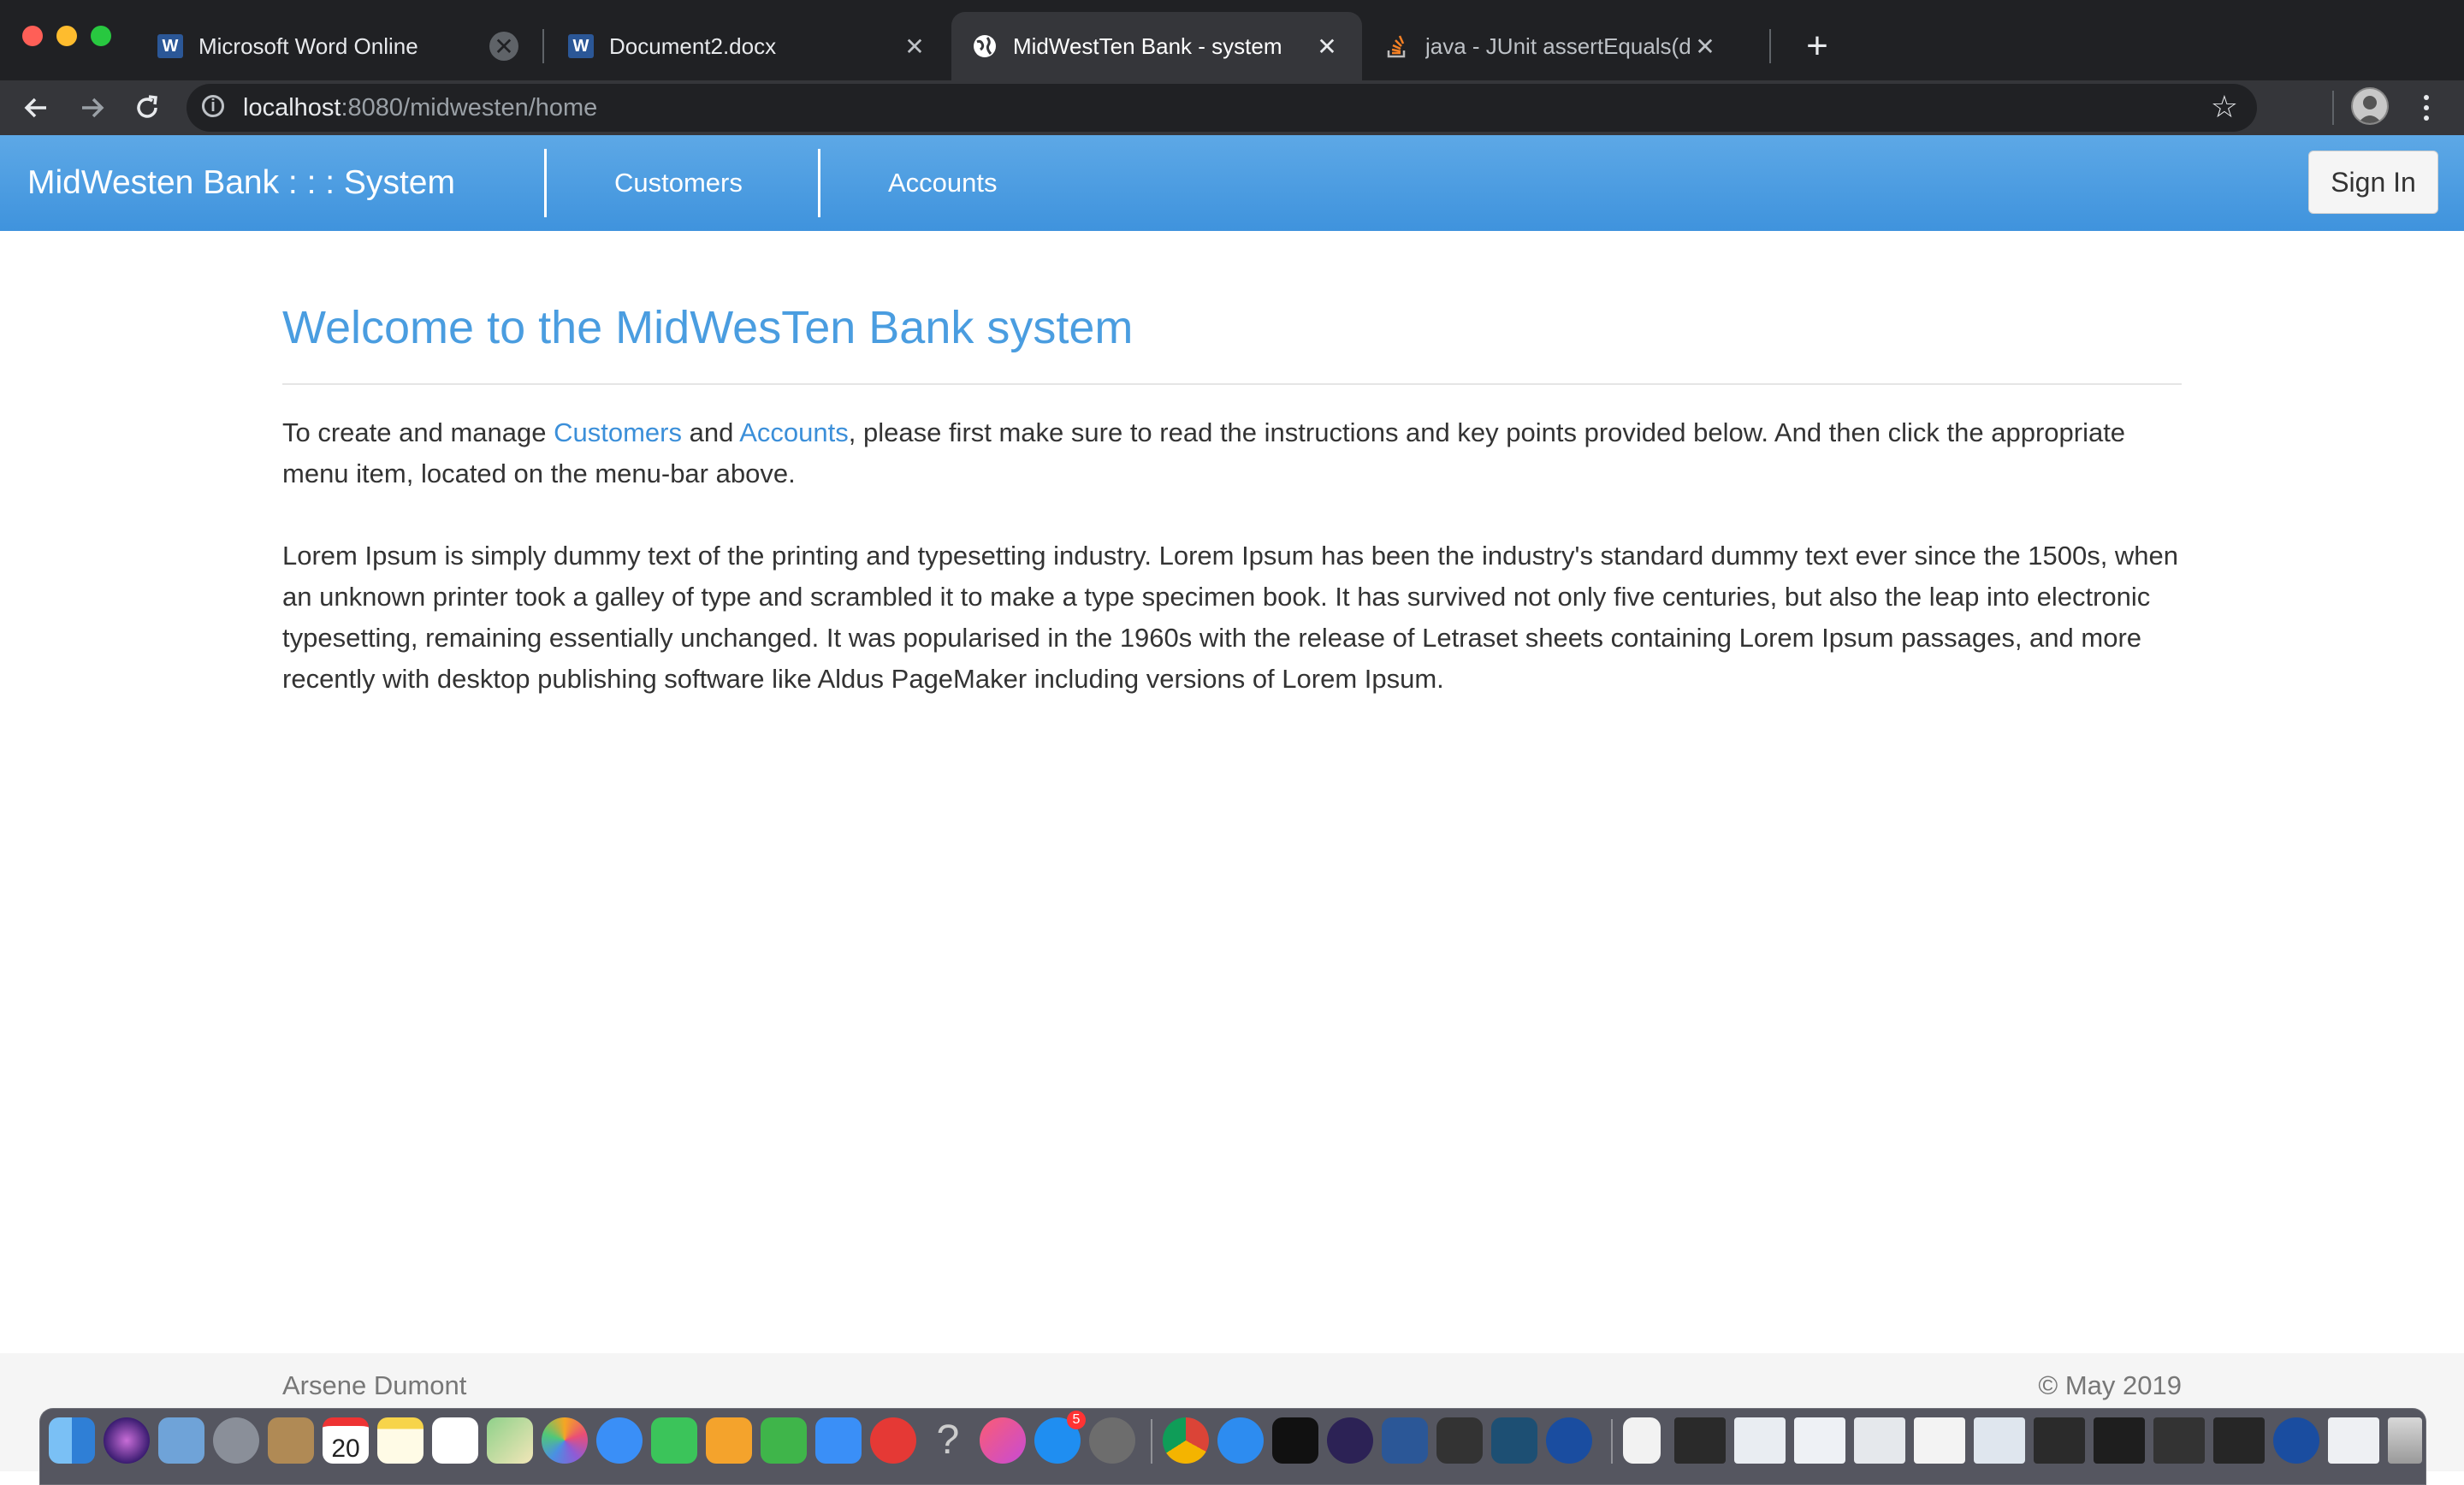  What do you see at coordinates (181, 1440) in the screenshot?
I see `preview-icon` at bounding box center [181, 1440].